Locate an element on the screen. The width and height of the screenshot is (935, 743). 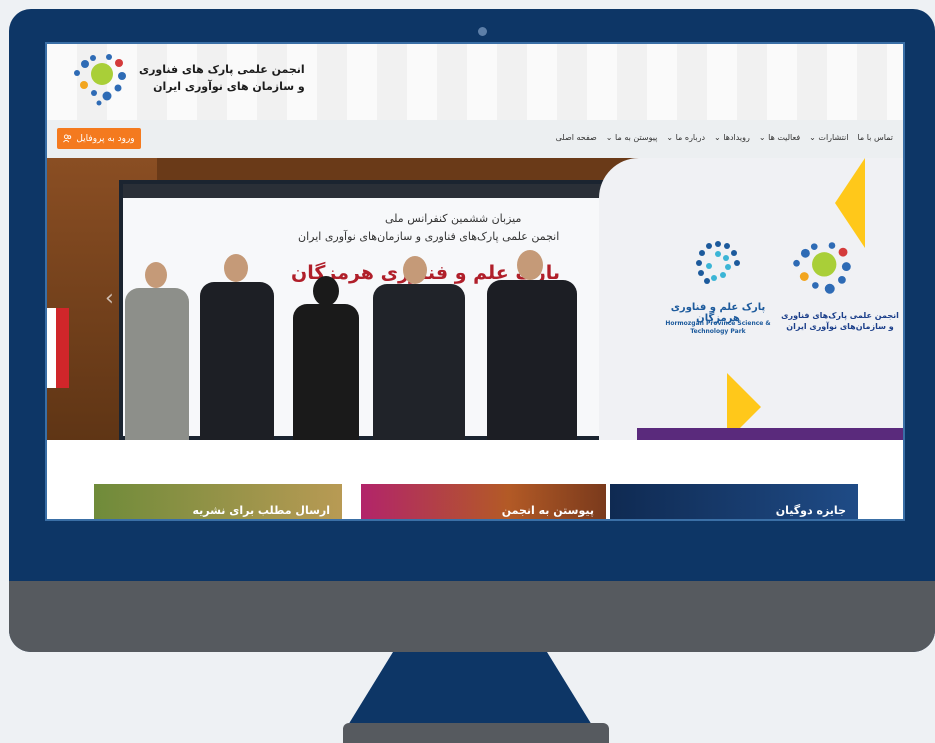
card-submit-article: ارسال مطلب برای نشریه is located at coordinates (218, 501).